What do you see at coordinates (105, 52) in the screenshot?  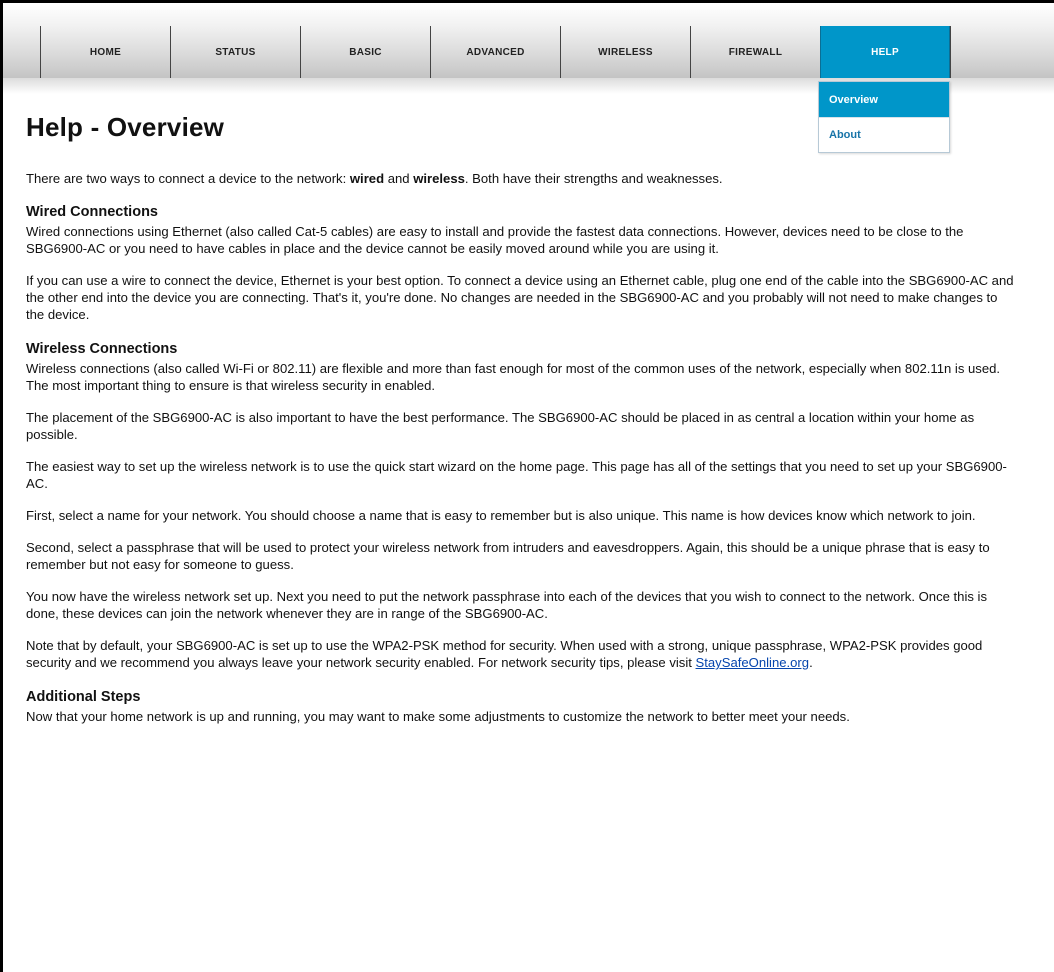 I see `nav-home: HOME` at bounding box center [105, 52].